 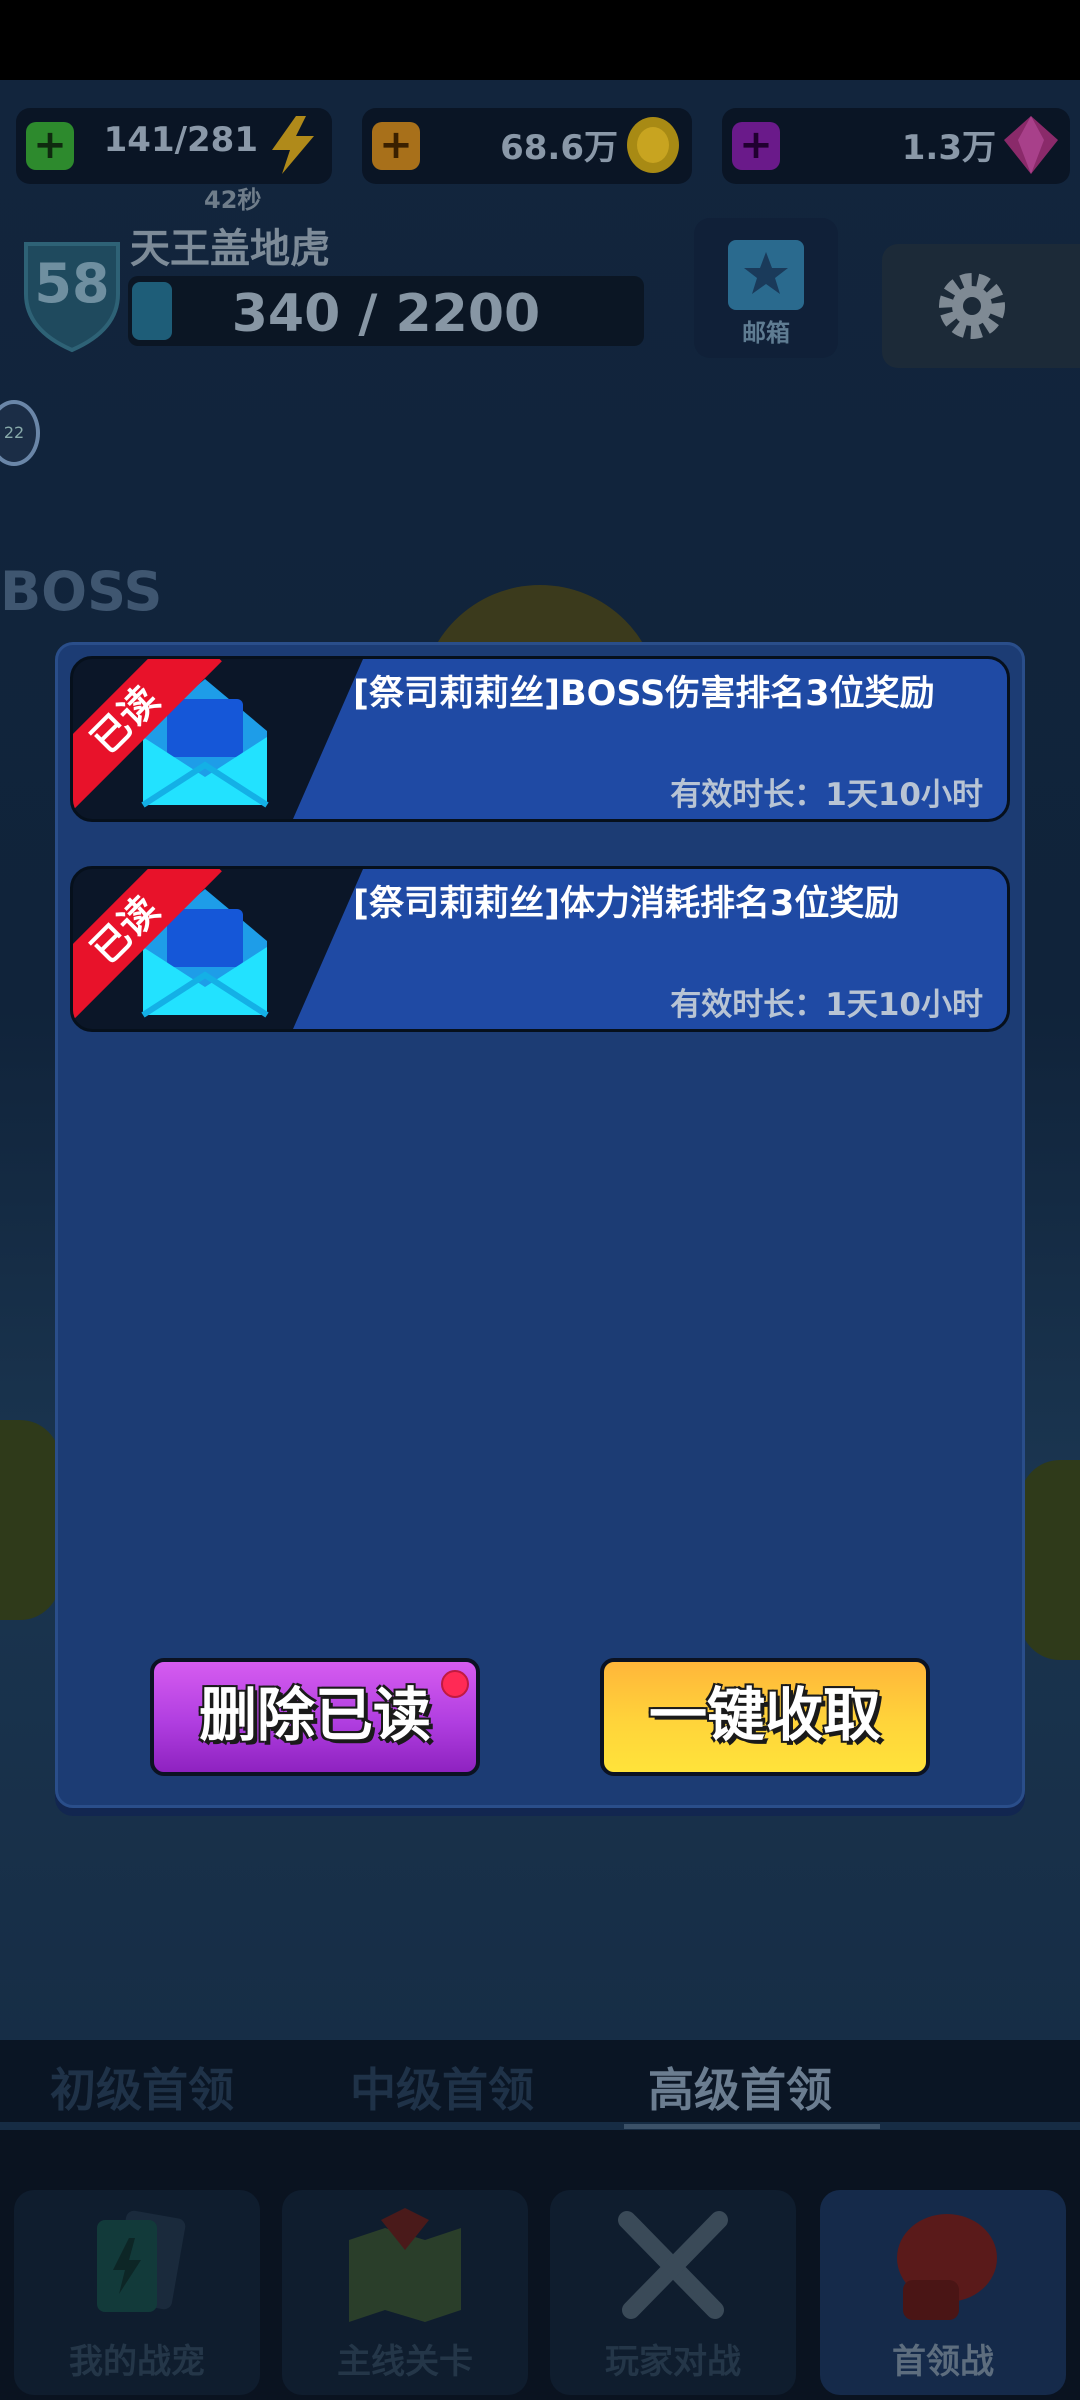 I want to click on collect-all-button: 一键收取, so click(x=765, y=1717).